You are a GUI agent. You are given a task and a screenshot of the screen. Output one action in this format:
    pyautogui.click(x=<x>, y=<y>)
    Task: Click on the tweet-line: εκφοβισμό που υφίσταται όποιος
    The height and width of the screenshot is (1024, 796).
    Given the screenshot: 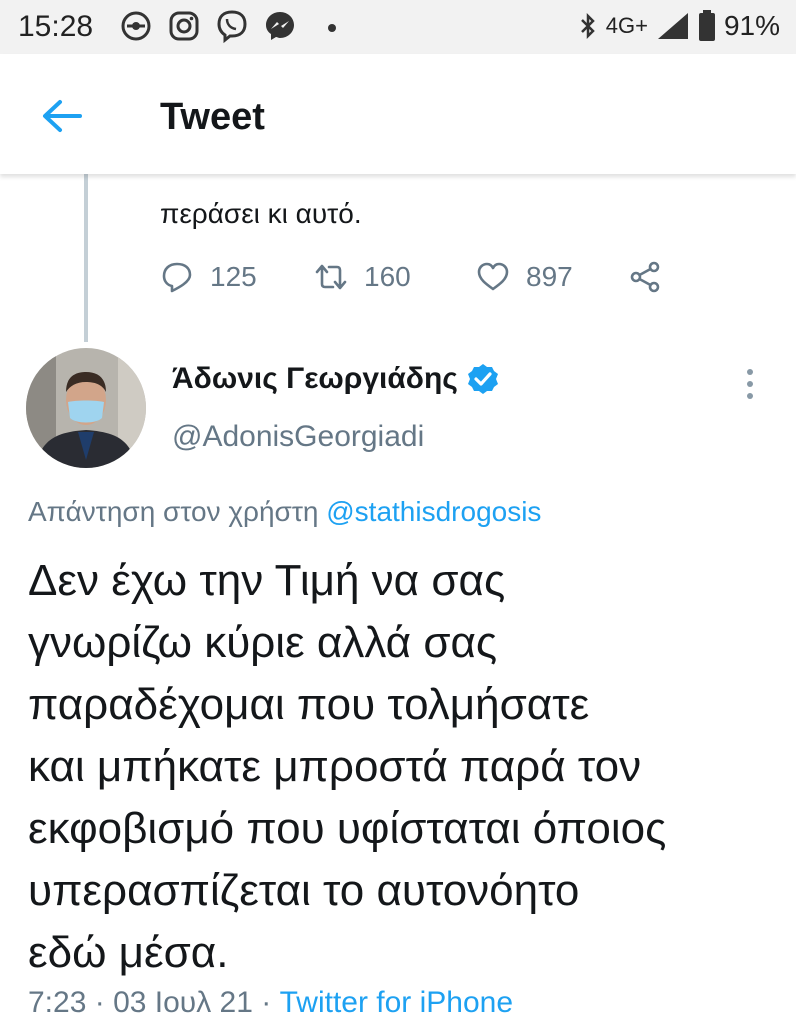 What is the action you would take?
    pyautogui.click(x=347, y=828)
    